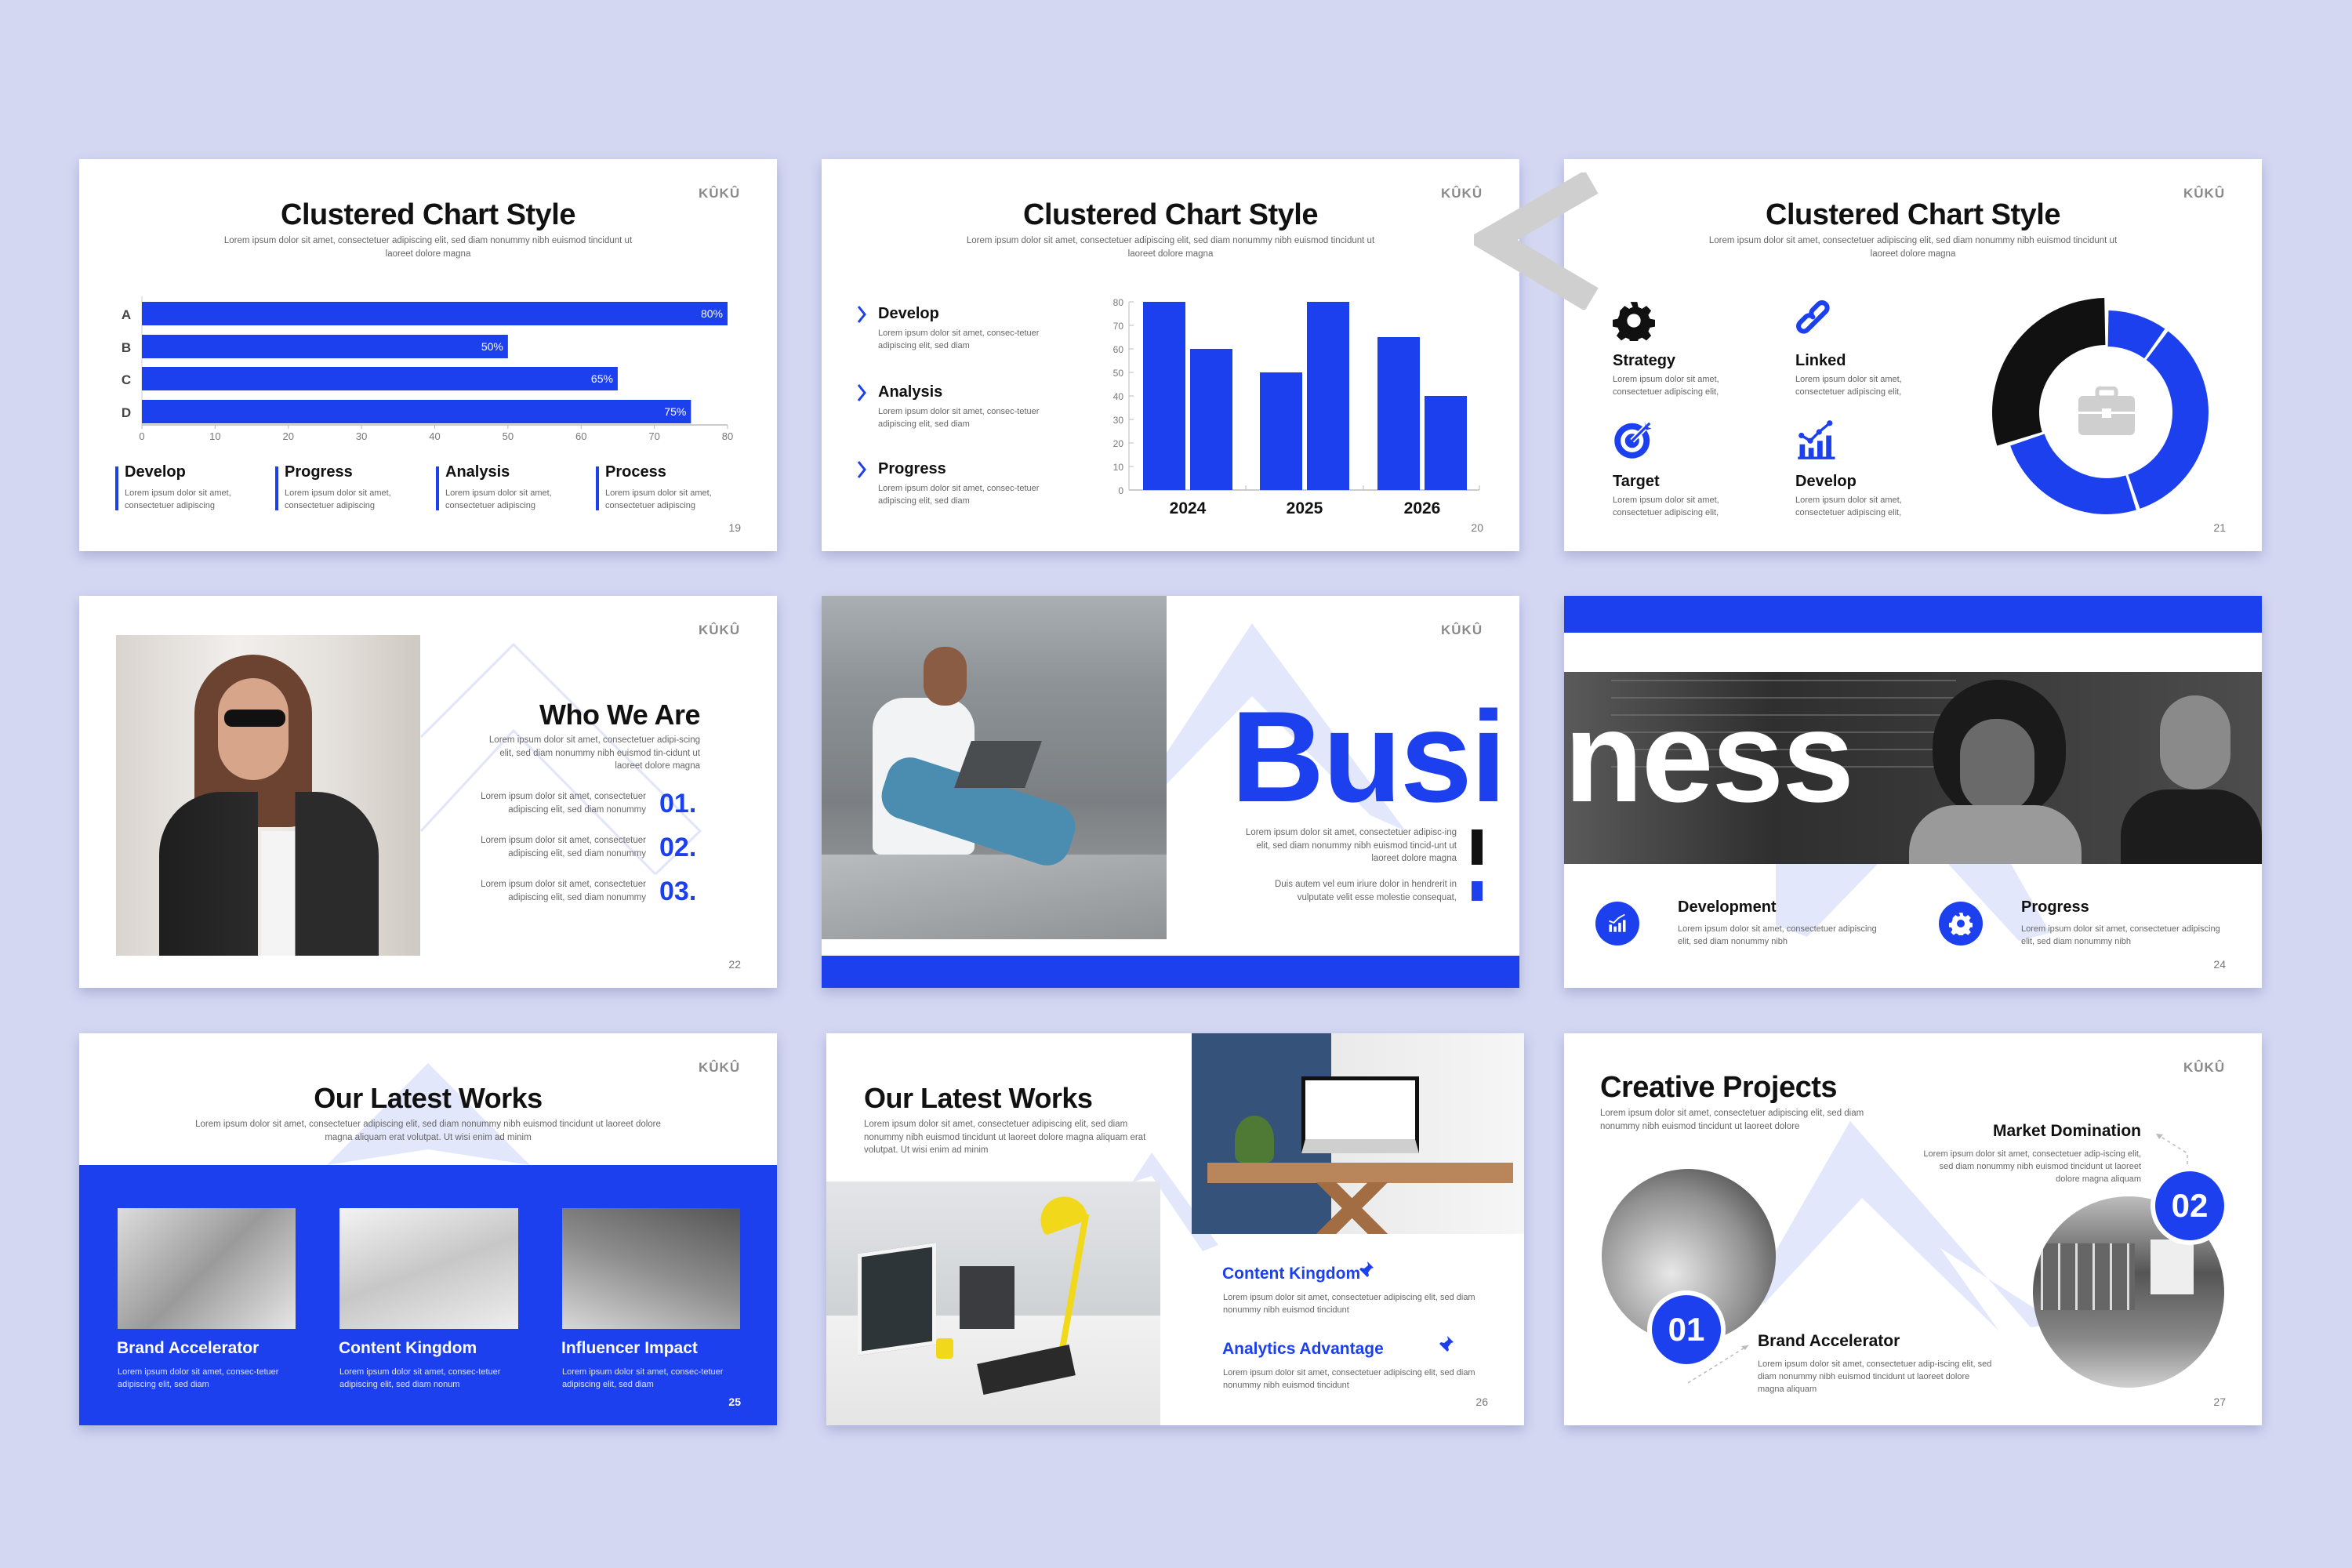 The width and height of the screenshot is (2352, 1568). Describe the element at coordinates (1188, 508) in the screenshot. I see `x-category-label: 2024` at that location.